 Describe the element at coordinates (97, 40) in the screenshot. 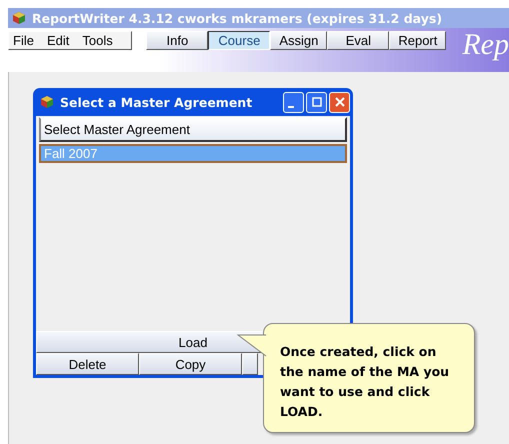

I see `menu-item: Tools` at that location.